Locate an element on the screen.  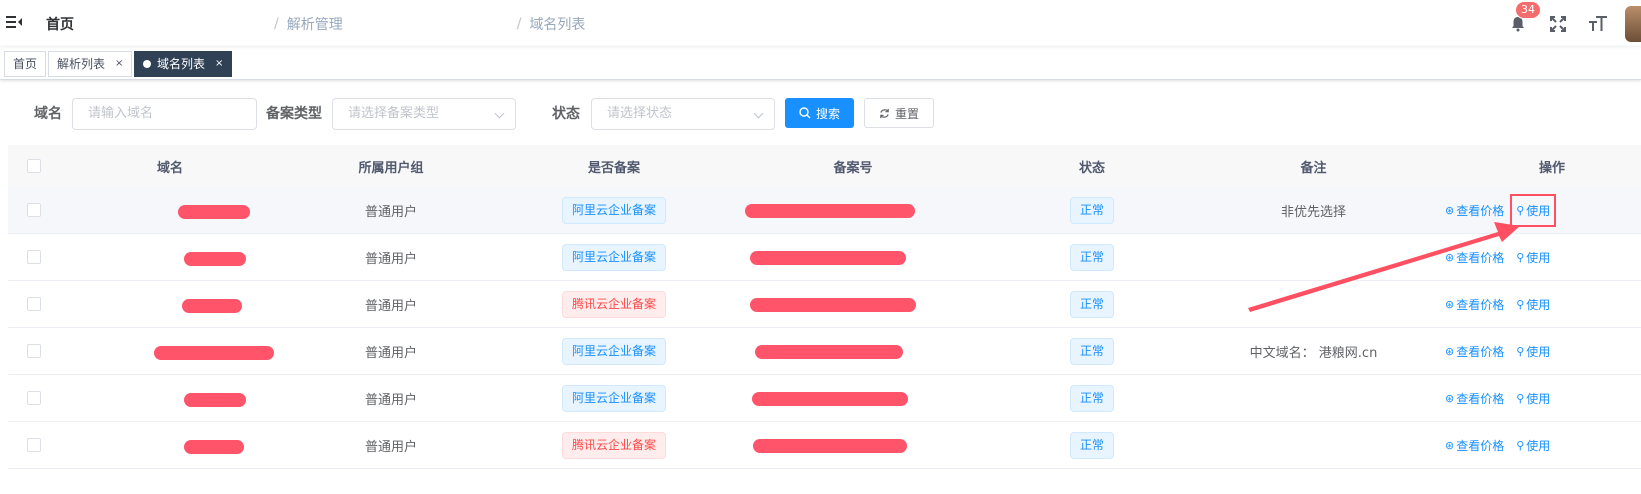
column-header: 操作 is located at coordinates (1551, 168).